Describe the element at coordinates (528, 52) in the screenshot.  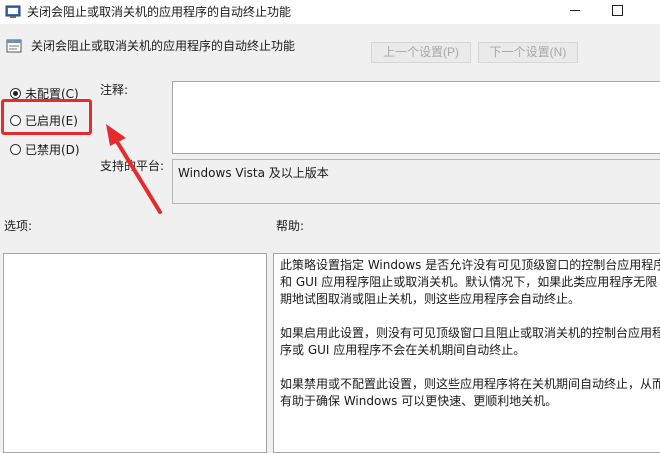
I see `next-setting-button: 下一个设置(N)` at that location.